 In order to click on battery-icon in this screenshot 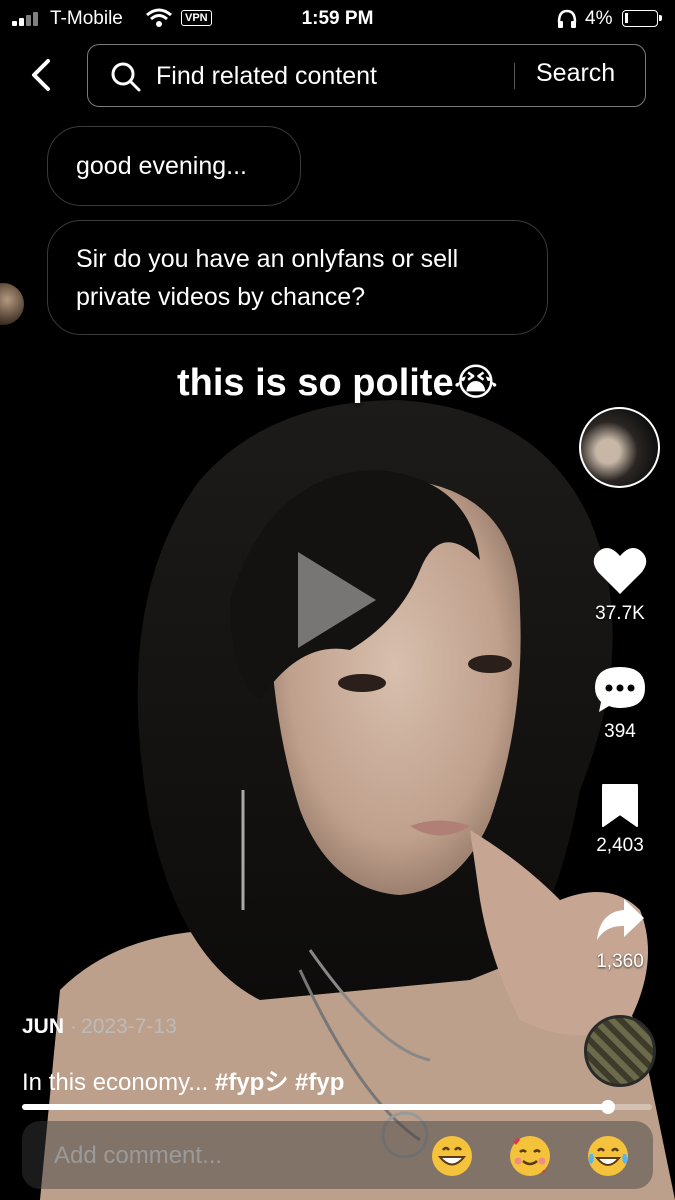, I will do `click(642, 18)`.